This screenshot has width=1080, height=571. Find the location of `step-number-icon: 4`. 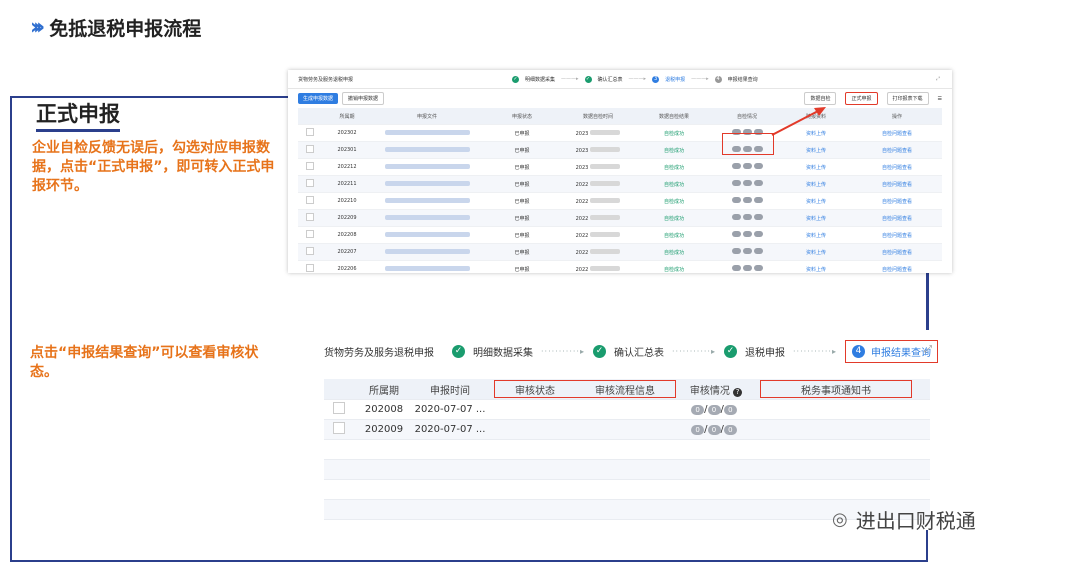

step-number-icon: 4 is located at coordinates (858, 351).